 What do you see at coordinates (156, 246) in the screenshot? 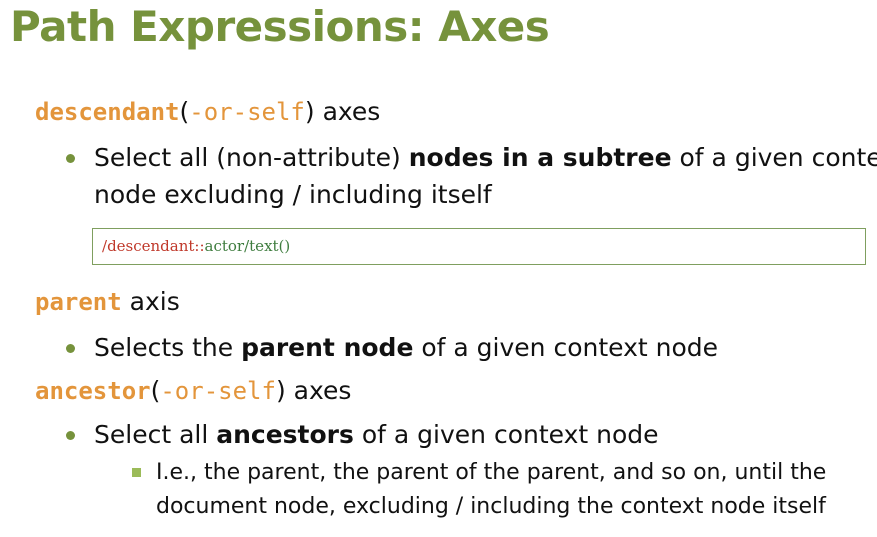
I see `code-axis: descendant::` at bounding box center [156, 246].